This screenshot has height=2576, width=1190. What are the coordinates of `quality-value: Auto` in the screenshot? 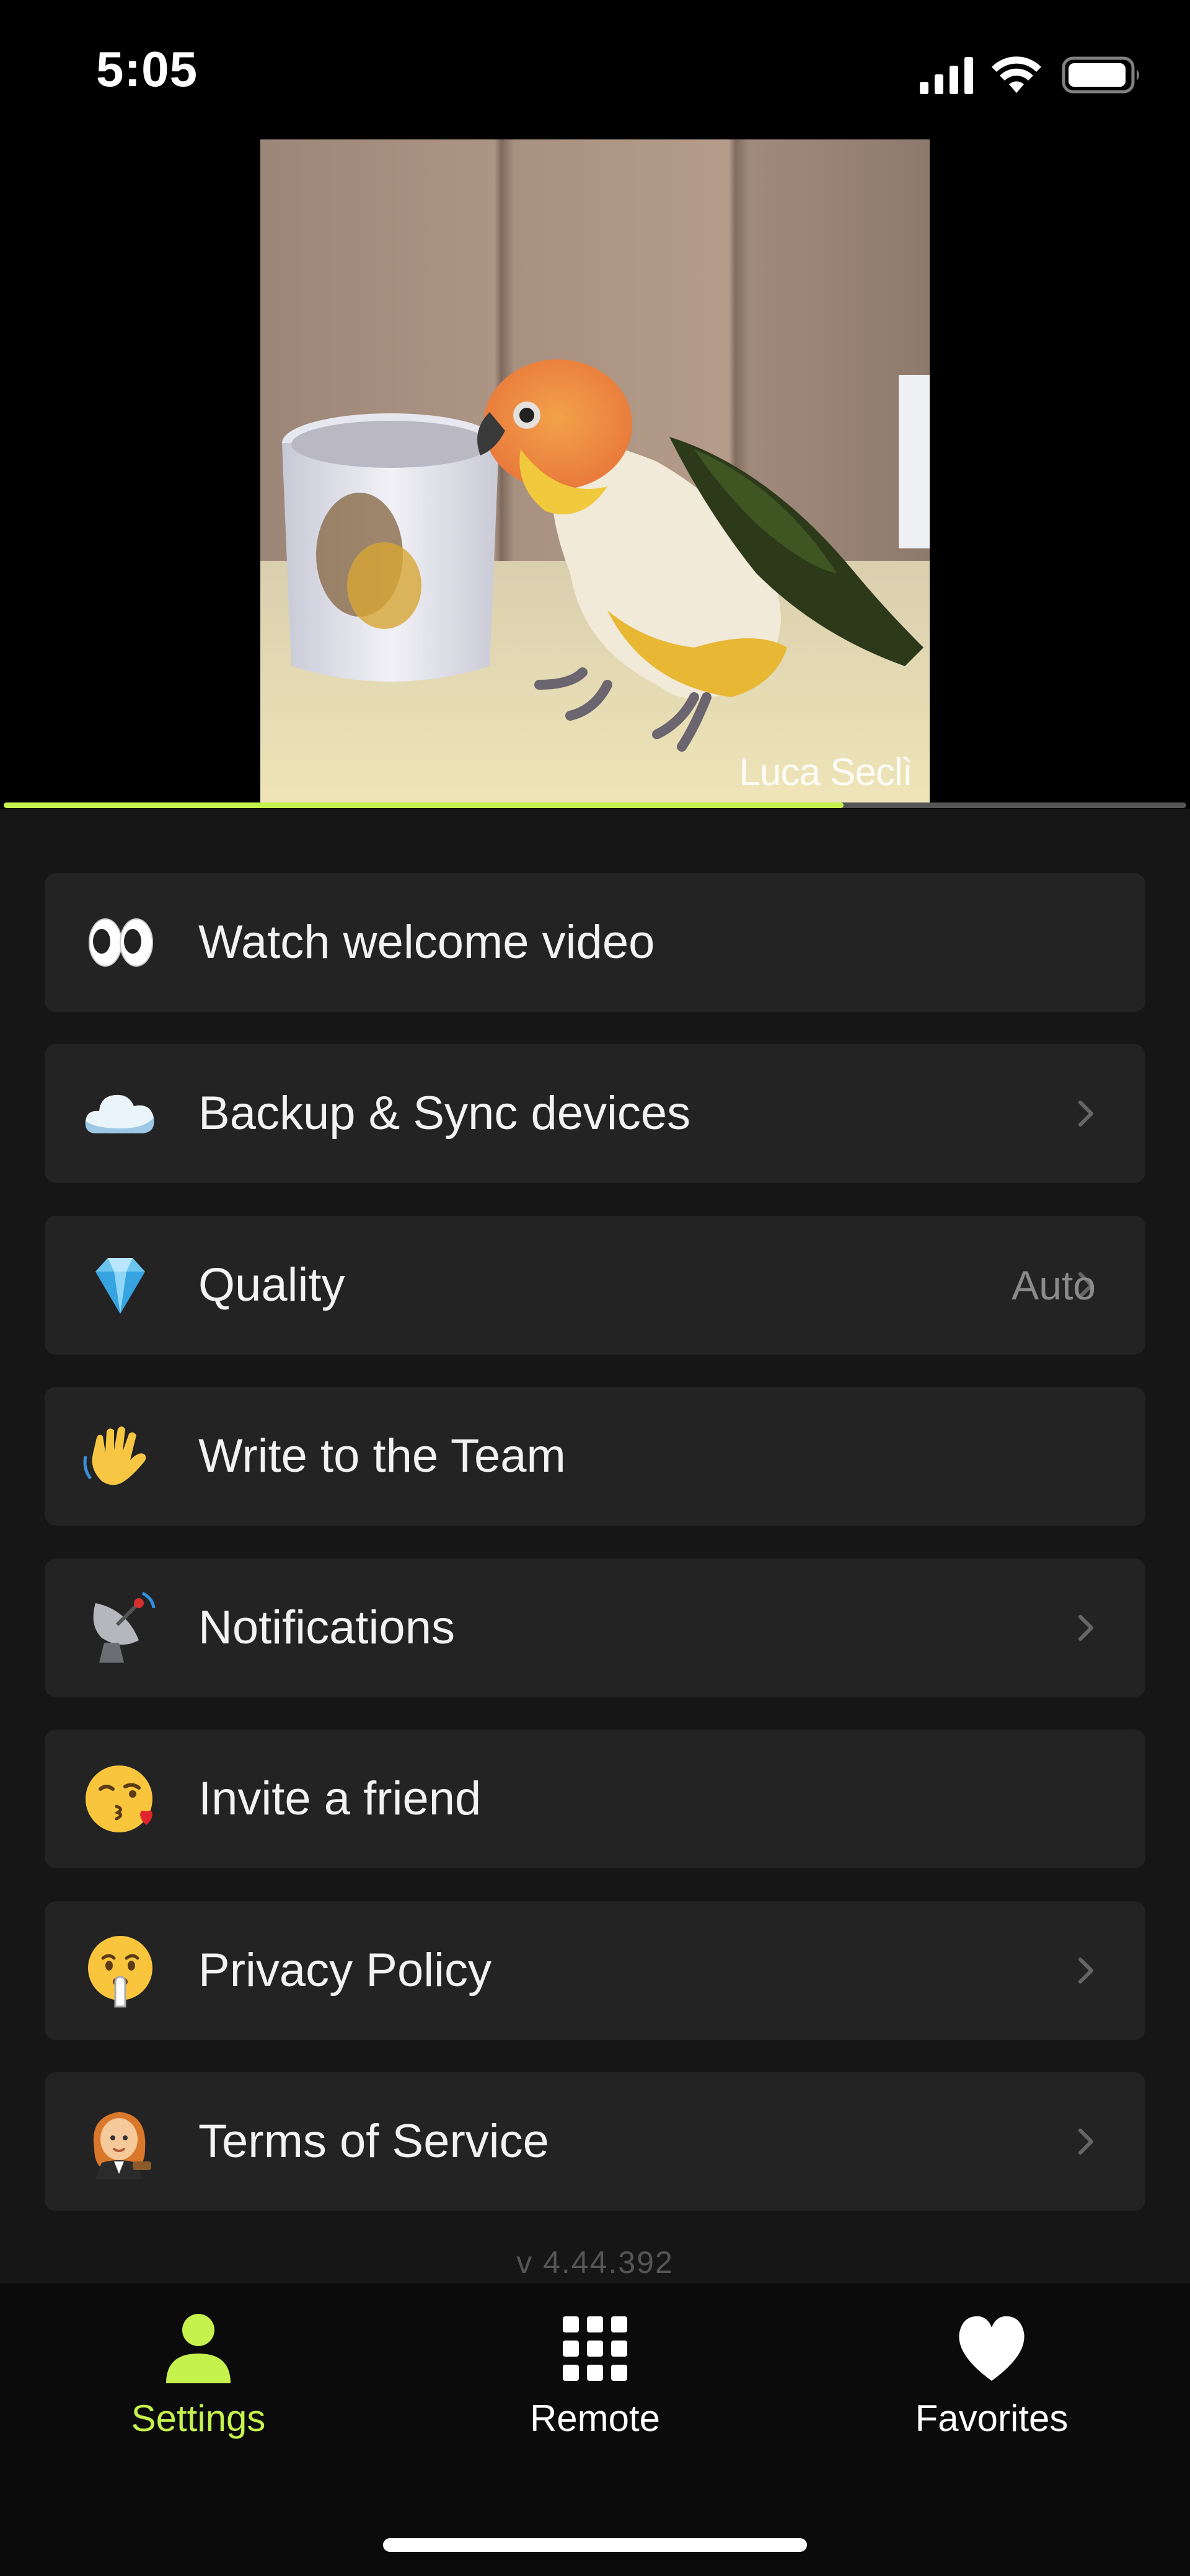 It's located at (1053, 1285).